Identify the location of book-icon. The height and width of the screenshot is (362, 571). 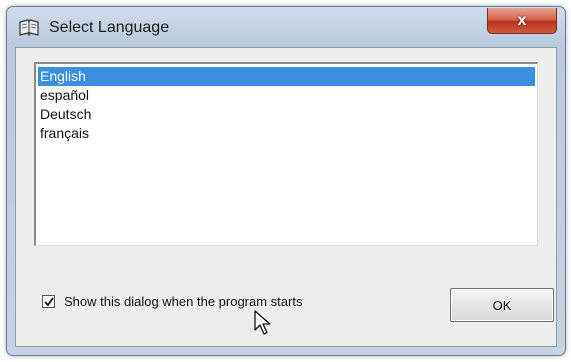
(29, 28).